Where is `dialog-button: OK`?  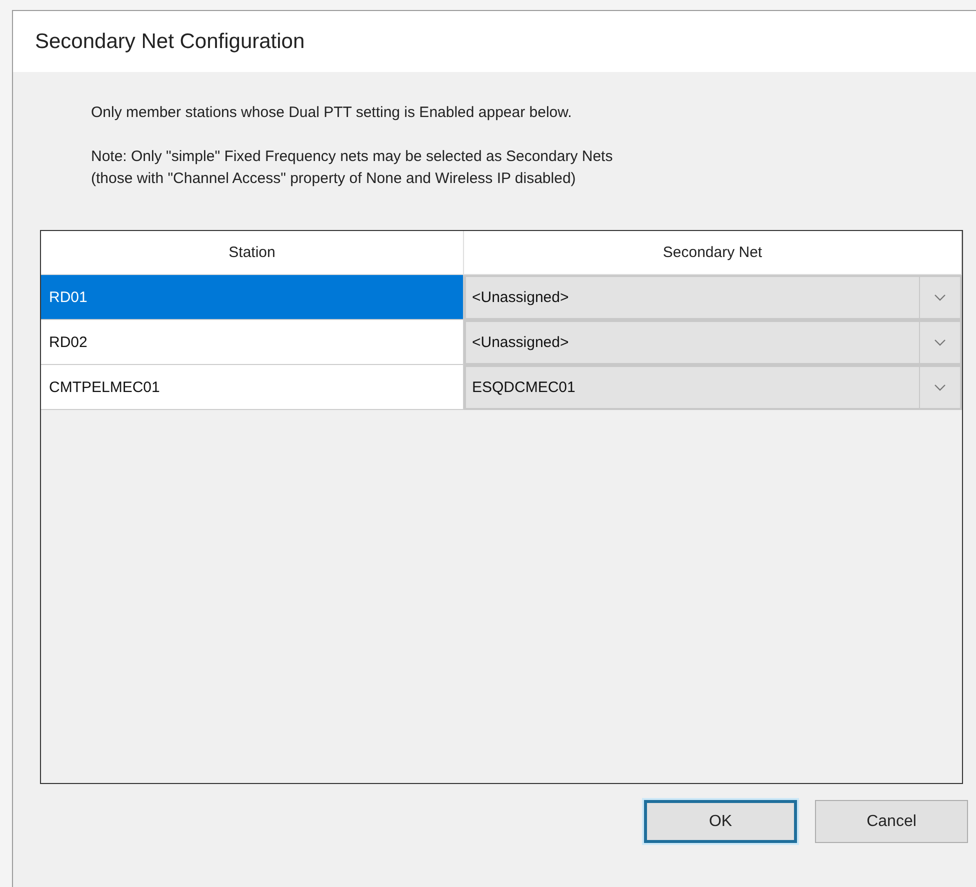 dialog-button: OK is located at coordinates (720, 821).